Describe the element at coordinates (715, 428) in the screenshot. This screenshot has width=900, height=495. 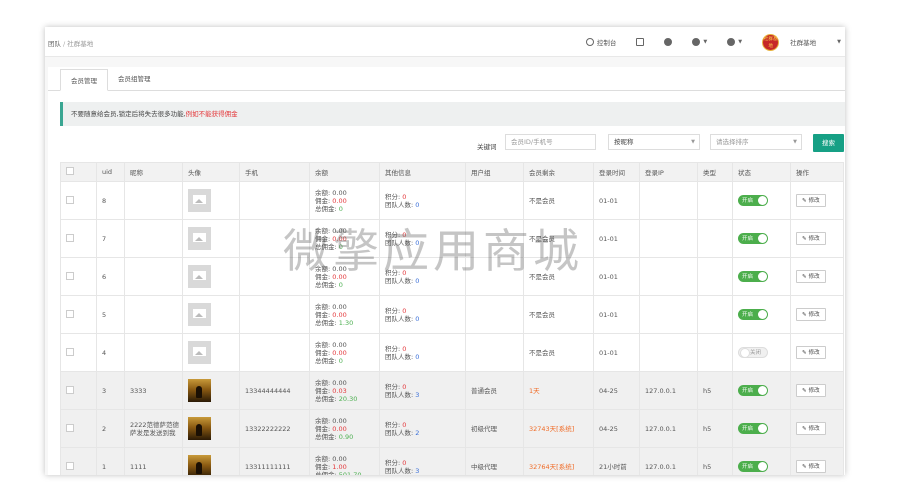
I see `type-cell: h5` at that location.